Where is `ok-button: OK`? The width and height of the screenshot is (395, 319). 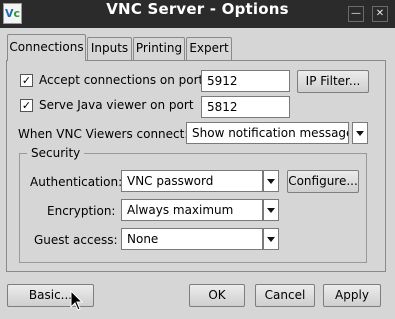
ok-button: OK is located at coordinates (217, 295).